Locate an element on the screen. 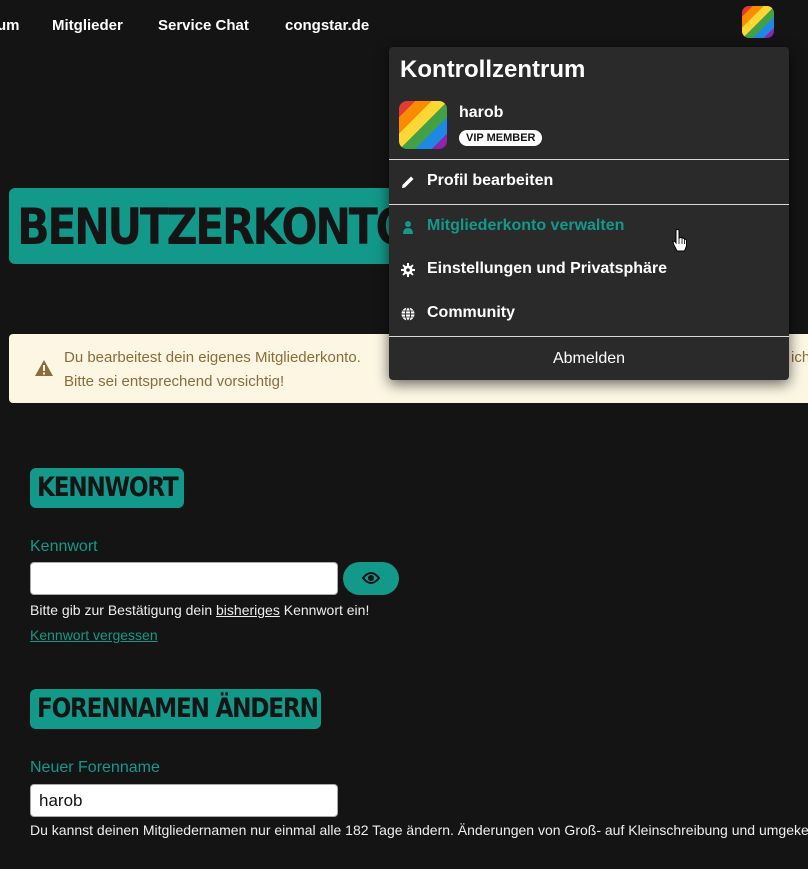 This screenshot has width=808, height=869. eye-icon is located at coordinates (371, 578).